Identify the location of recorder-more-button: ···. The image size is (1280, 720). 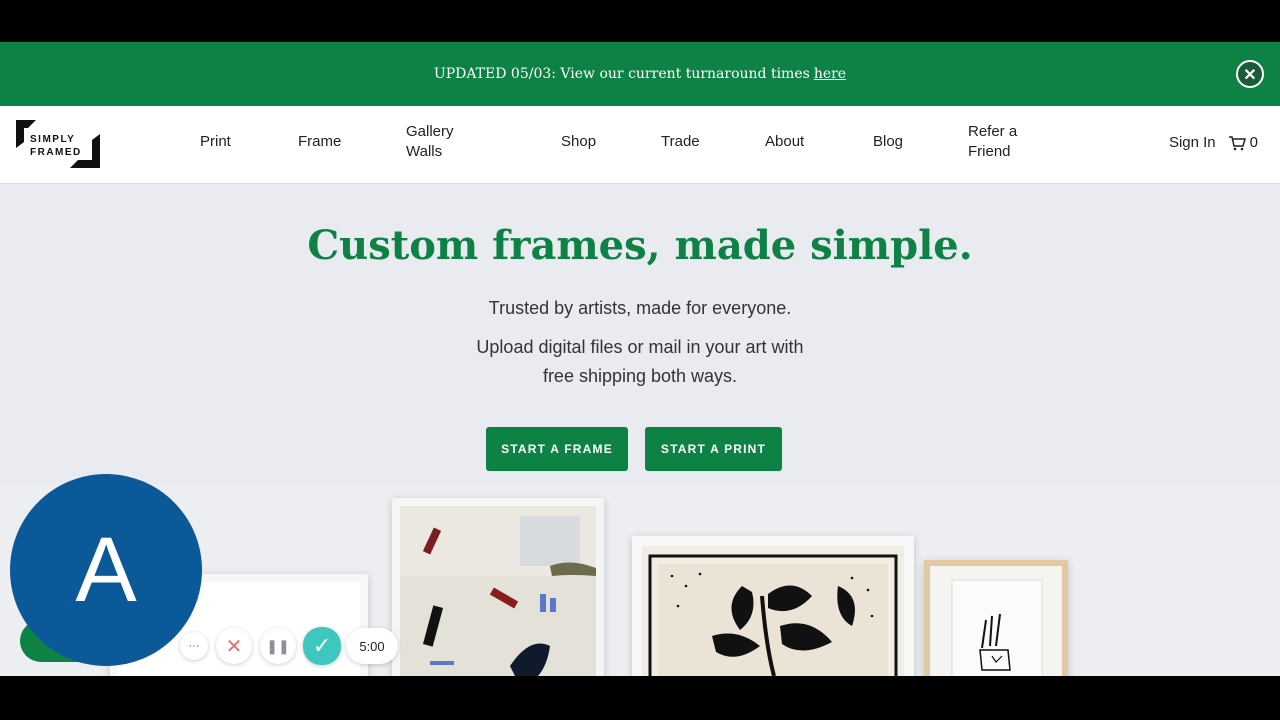
(194, 646).